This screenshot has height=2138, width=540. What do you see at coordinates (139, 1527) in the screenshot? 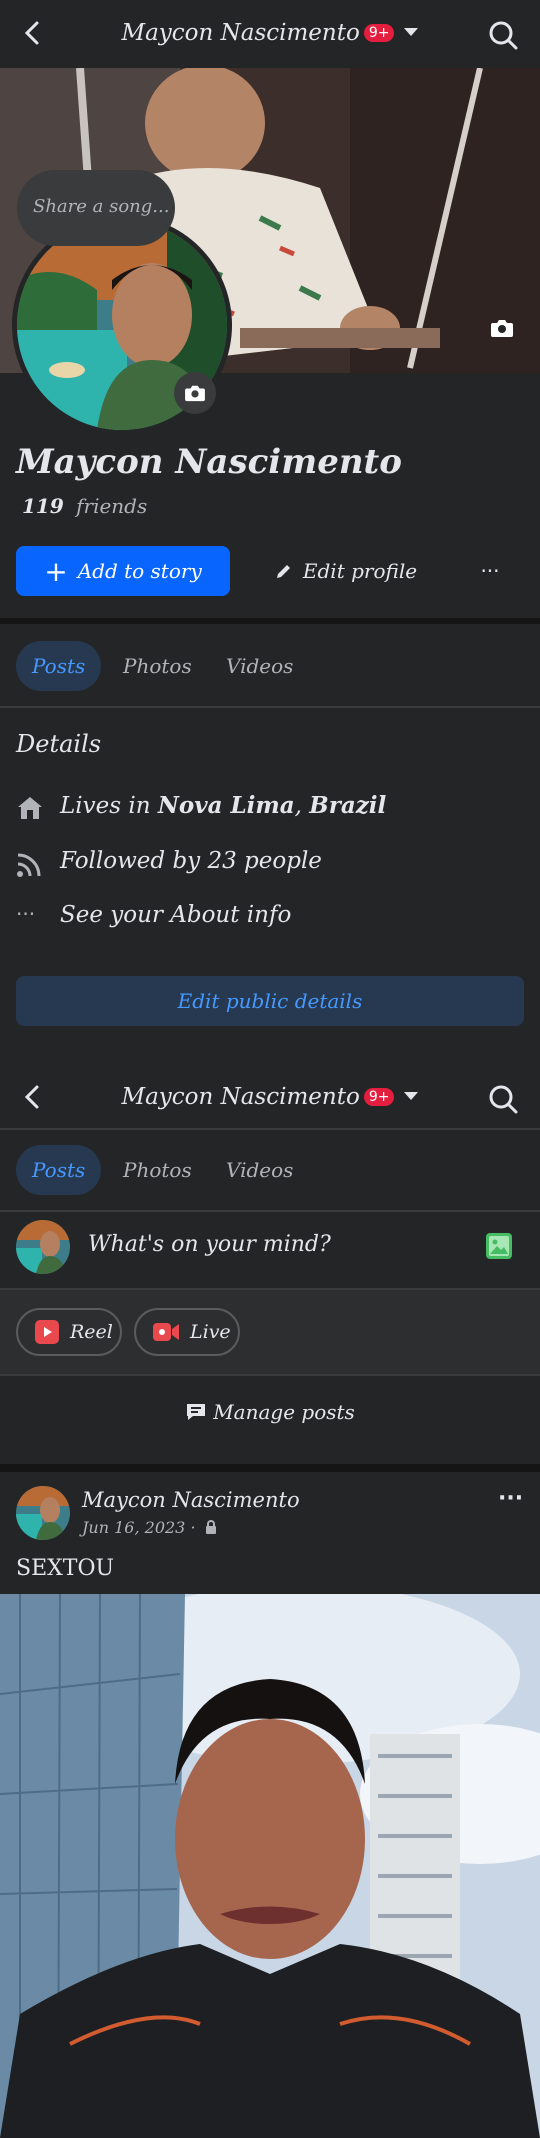
I see `post-date: Jun 16, 2023 ·` at bounding box center [139, 1527].